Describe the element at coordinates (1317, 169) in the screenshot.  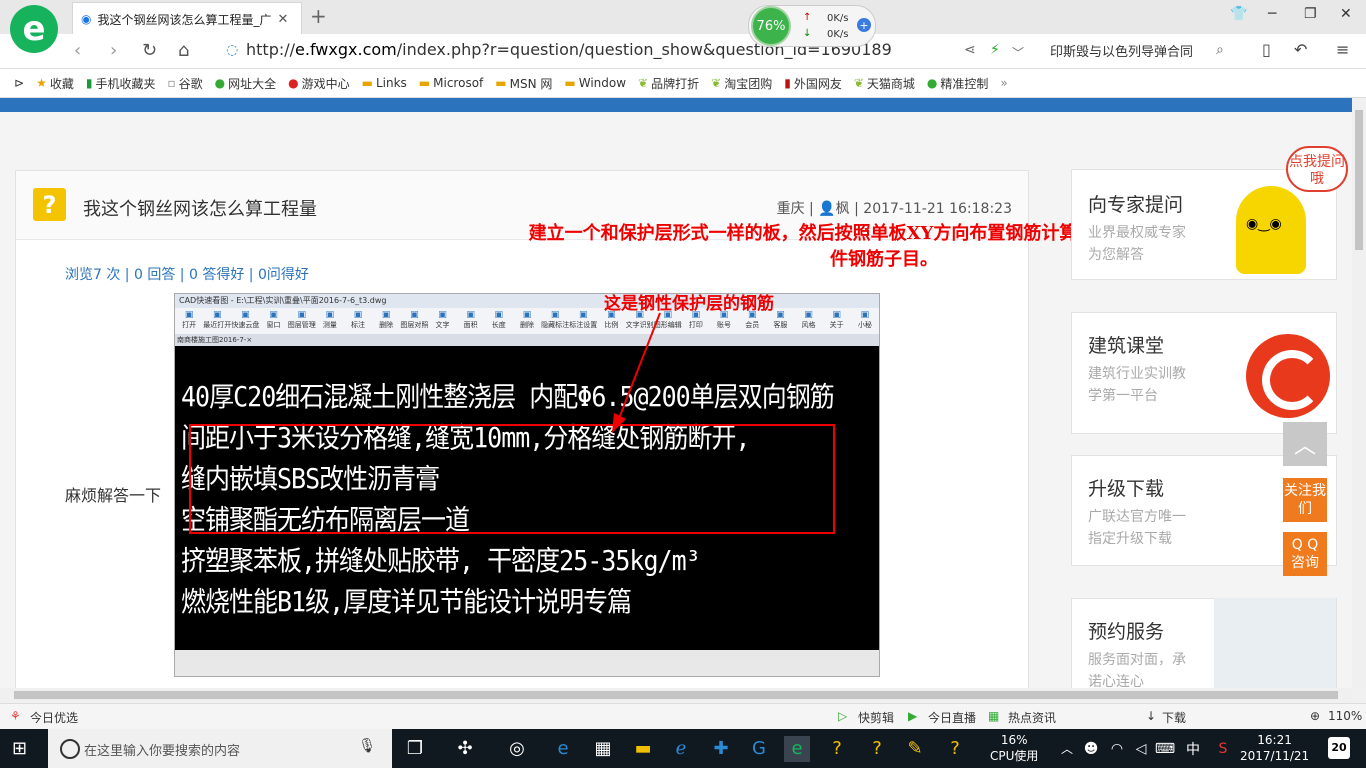
I see `ask-bubble: 点我提问哦` at that location.